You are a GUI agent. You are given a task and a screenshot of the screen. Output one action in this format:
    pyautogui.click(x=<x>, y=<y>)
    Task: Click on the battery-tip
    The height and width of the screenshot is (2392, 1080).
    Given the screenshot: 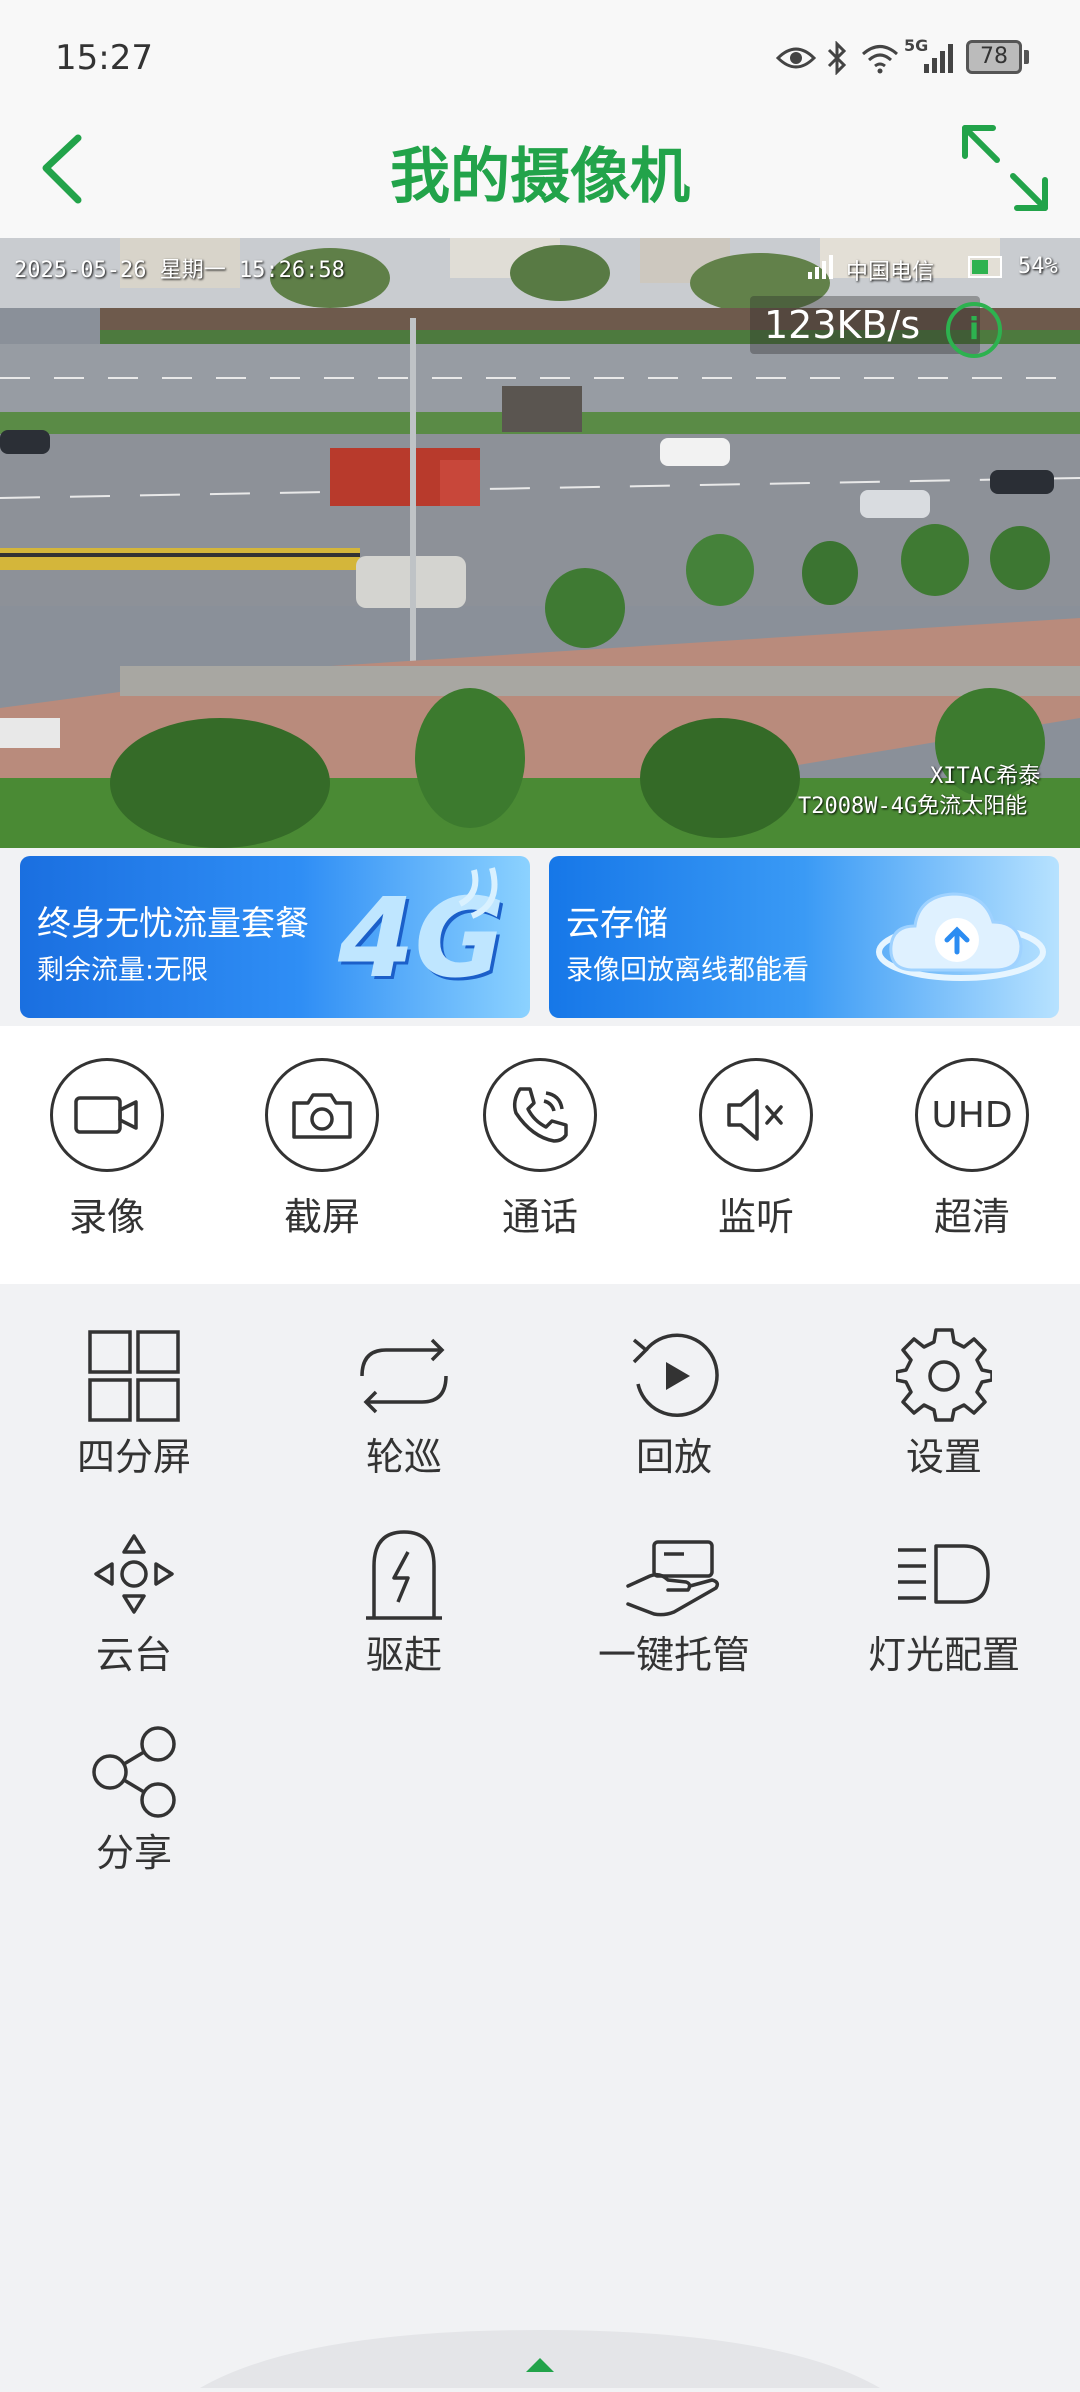 What is the action you would take?
    pyautogui.click(x=1026, y=57)
    